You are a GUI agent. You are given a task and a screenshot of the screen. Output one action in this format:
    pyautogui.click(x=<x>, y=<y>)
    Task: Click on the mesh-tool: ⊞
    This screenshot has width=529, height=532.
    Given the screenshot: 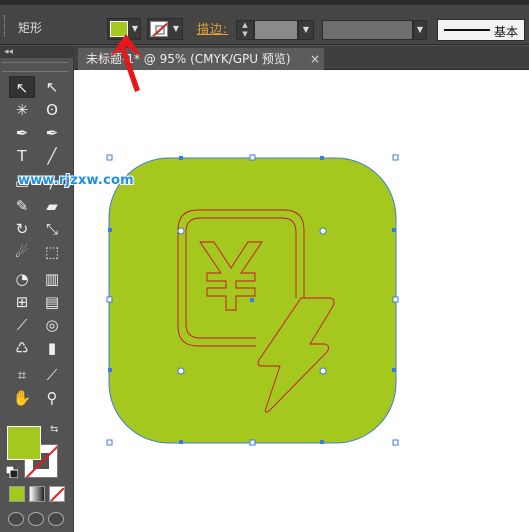 What is the action you would take?
    pyautogui.click(x=22, y=302)
    